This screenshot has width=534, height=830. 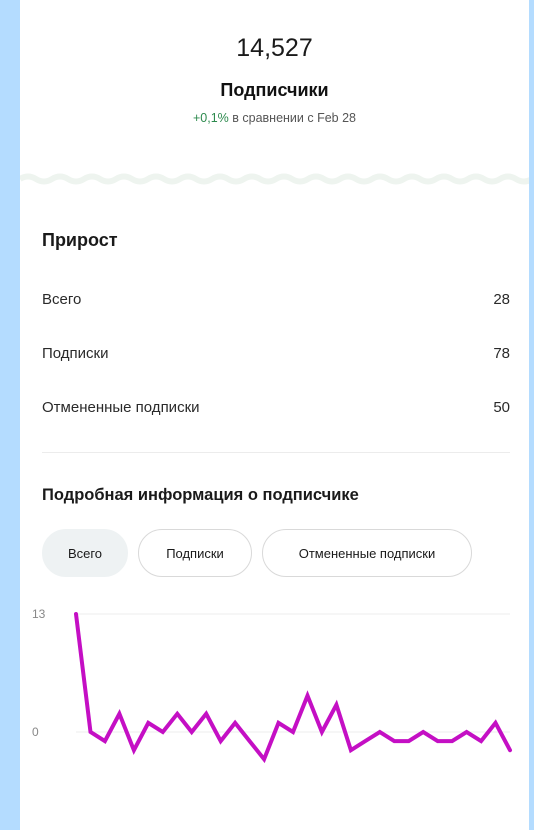 What do you see at coordinates (501, 353) in the screenshot?
I see `growth-row-value: 78` at bounding box center [501, 353].